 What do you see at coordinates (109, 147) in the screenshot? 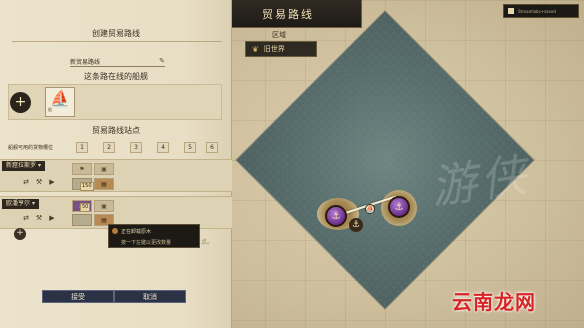
I see `slot-number: 2` at bounding box center [109, 147].